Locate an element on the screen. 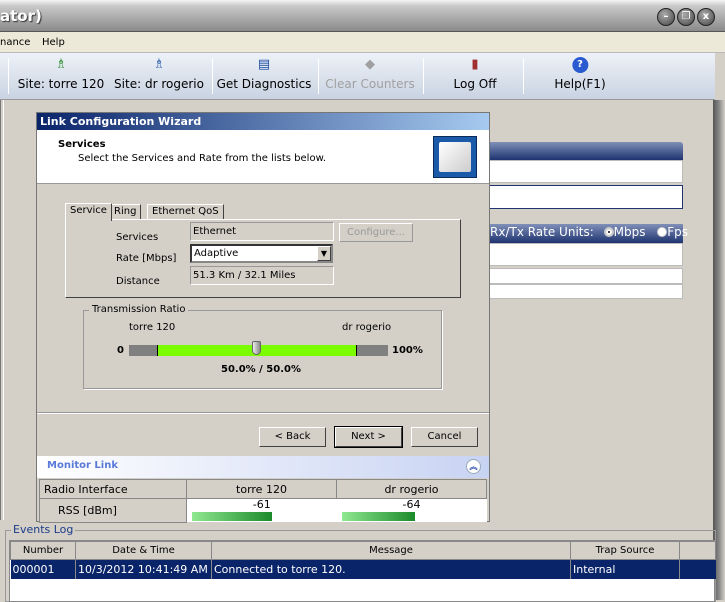 Image resolution: width=725 pixels, height=602 pixels. header-cell: torre 120 is located at coordinates (261, 489).